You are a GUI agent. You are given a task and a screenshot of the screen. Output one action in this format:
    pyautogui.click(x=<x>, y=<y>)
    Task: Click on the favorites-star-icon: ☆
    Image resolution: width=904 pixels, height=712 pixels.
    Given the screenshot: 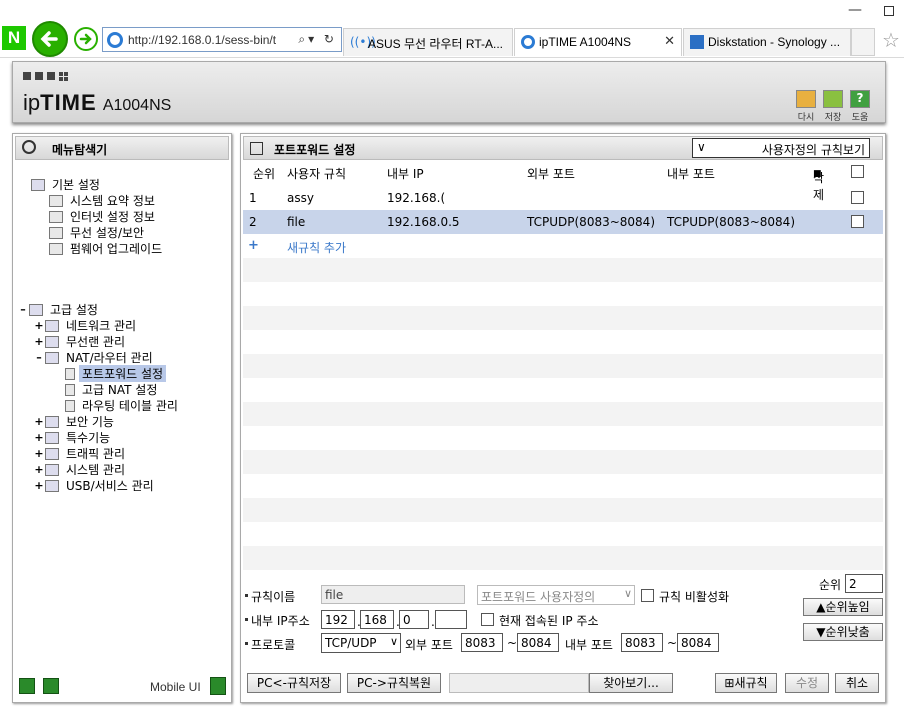 What is the action you would take?
    pyautogui.click(x=891, y=40)
    